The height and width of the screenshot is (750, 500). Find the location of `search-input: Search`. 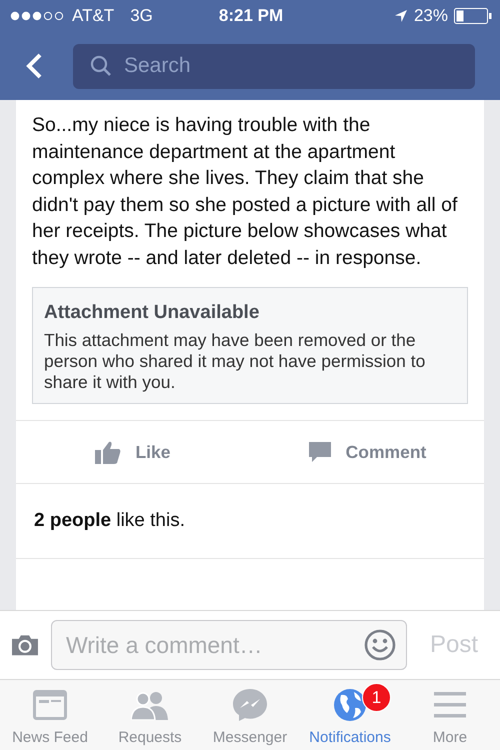

search-input: Search is located at coordinates (291, 66).